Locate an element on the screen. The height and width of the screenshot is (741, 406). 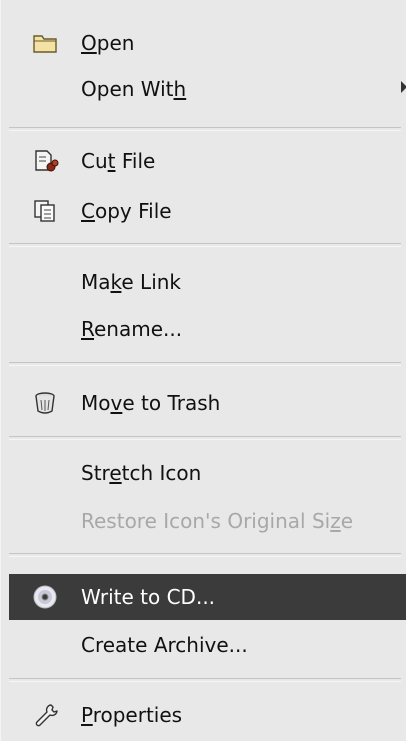
menu-item-label: Move to Trash is located at coordinates (151, 403).